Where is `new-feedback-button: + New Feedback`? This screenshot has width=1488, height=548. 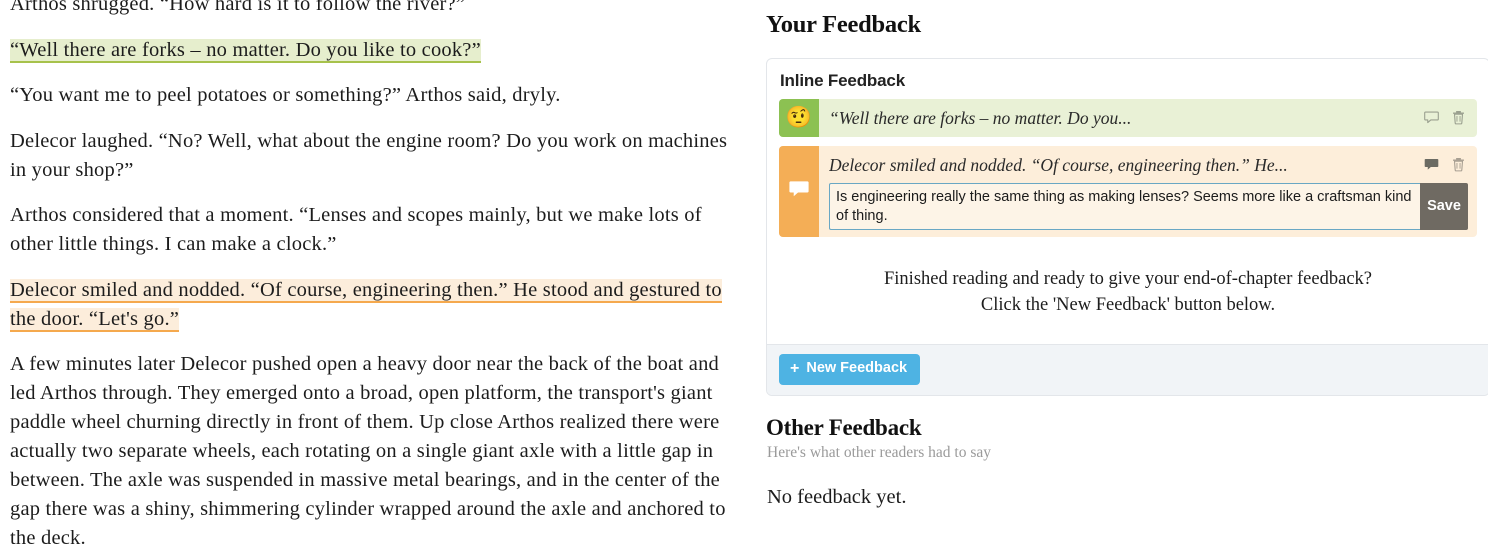 new-feedback-button: + New Feedback is located at coordinates (850, 369).